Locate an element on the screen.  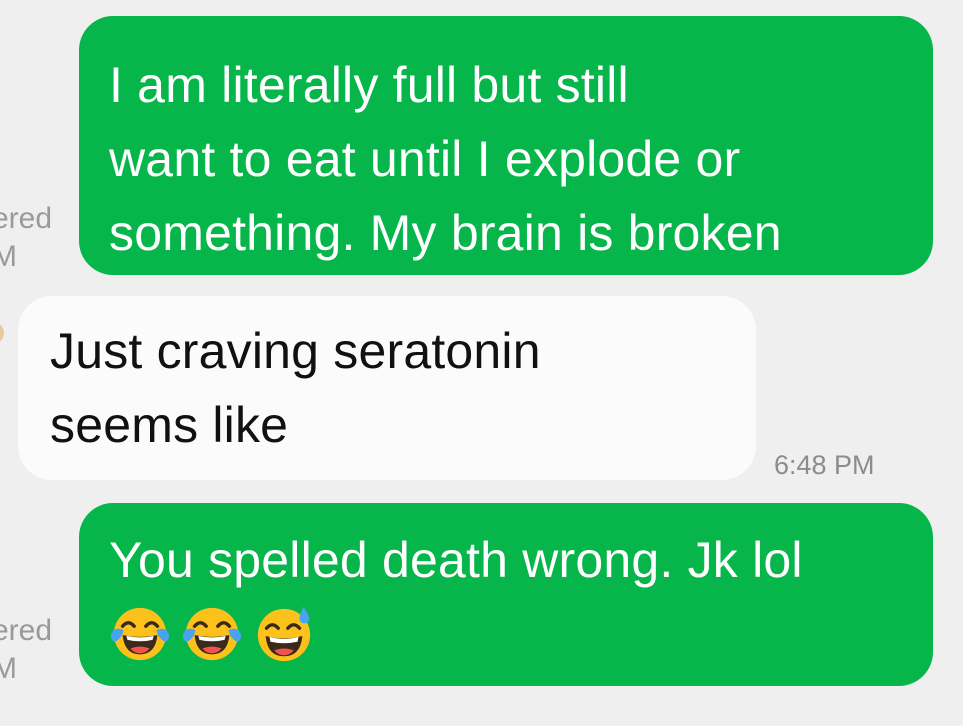
emoji-row is located at coordinates (506, 634).